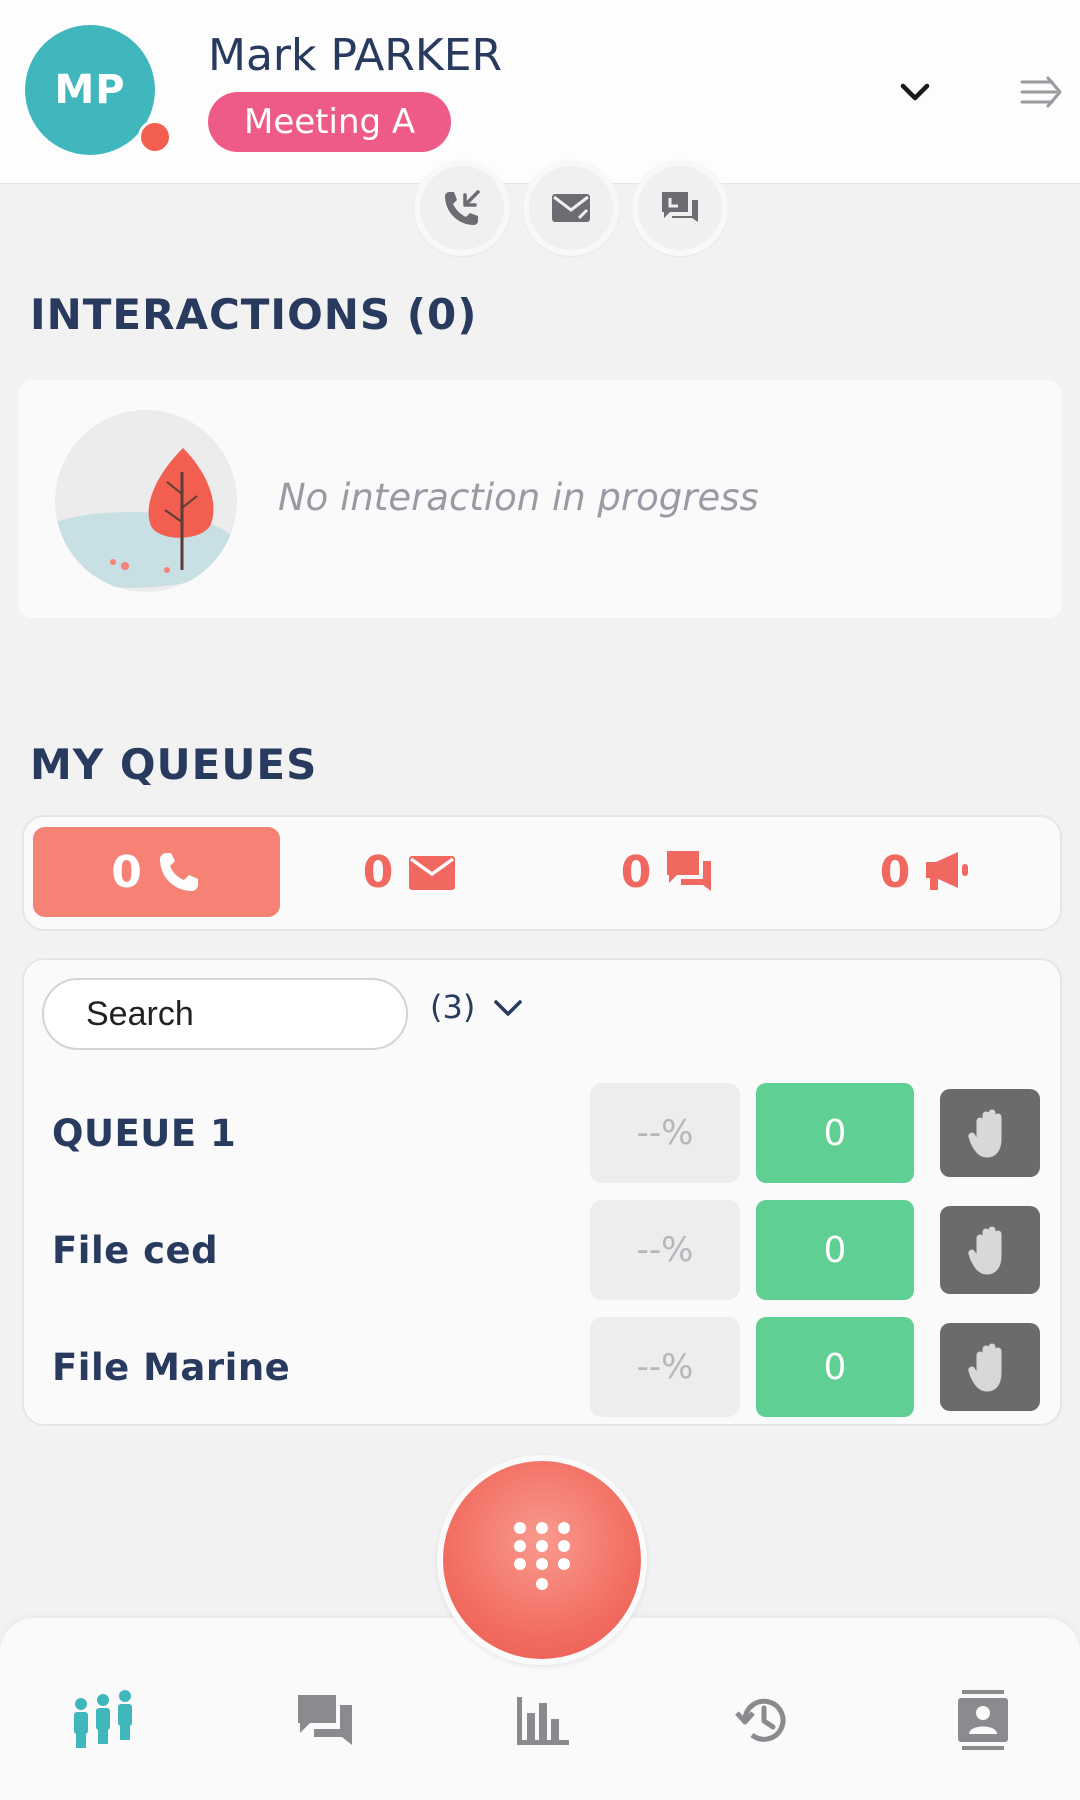 The image size is (1080, 1800). I want to click on nav-contacts, so click(983, 1720).